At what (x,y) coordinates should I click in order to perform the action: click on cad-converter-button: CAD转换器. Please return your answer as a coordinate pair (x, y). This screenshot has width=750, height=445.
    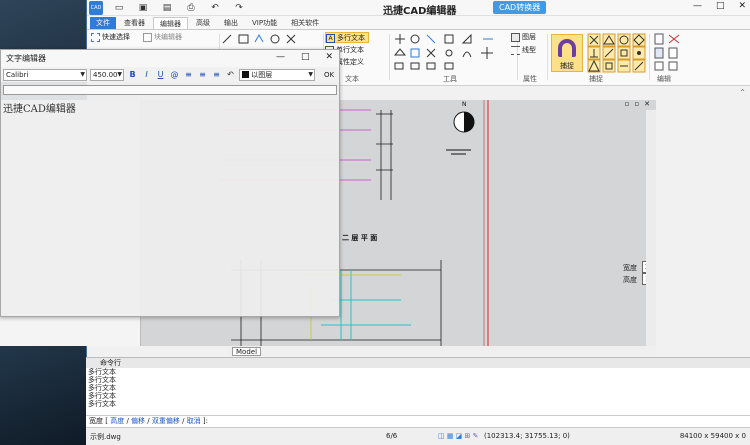
    Looking at the image, I should click on (520, 7).